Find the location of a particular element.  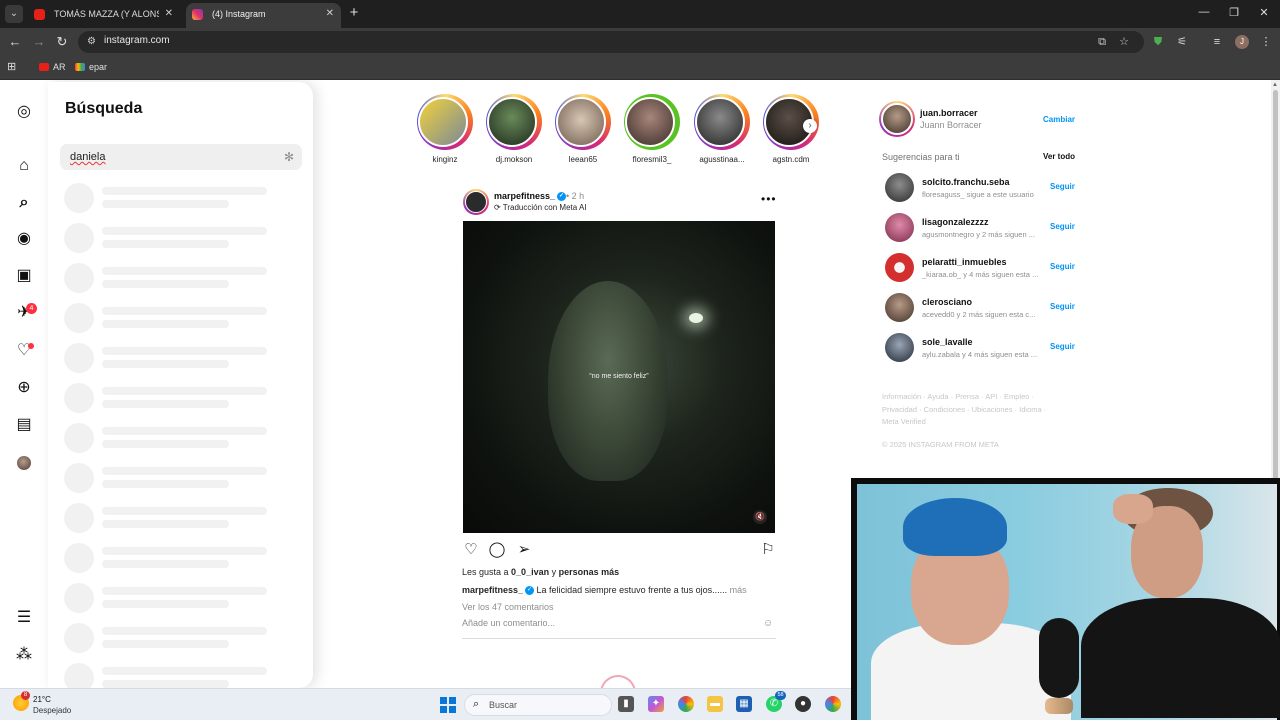

story-item: leean65 is located at coordinates (583, 131).